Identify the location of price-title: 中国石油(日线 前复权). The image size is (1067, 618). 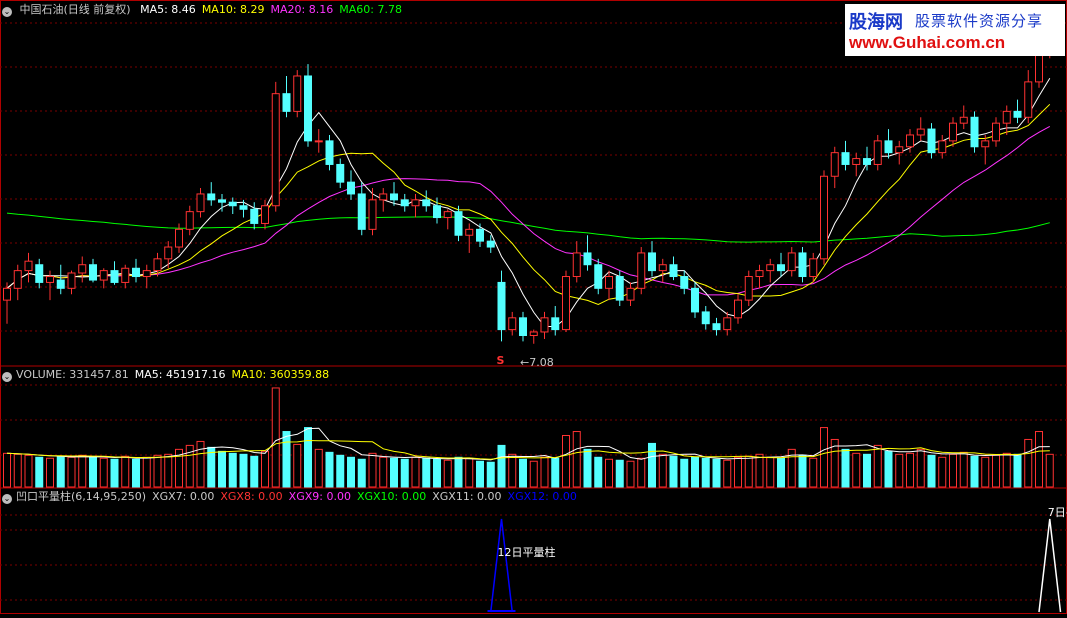
(75, 9).